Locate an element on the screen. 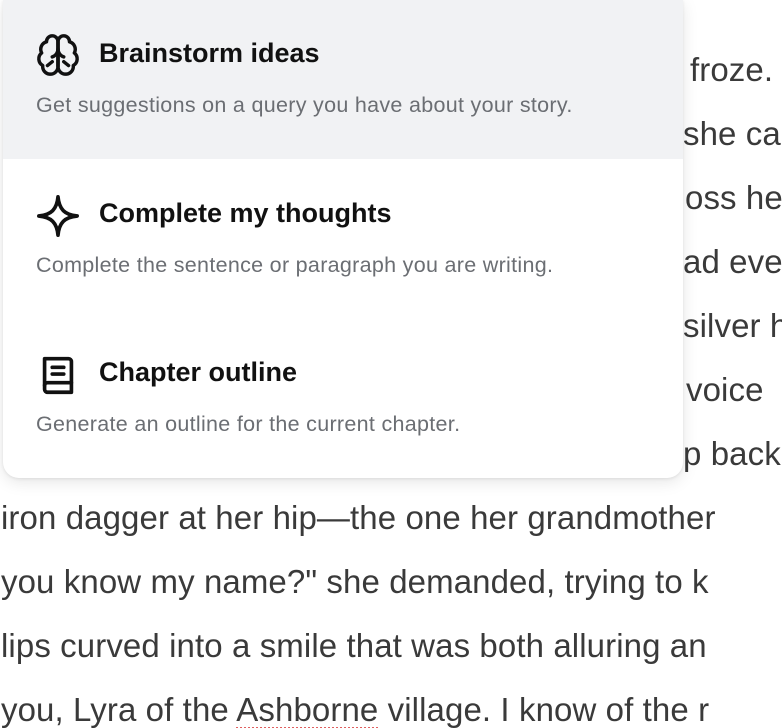  editor-line: silver h is located at coordinates (732, 325).